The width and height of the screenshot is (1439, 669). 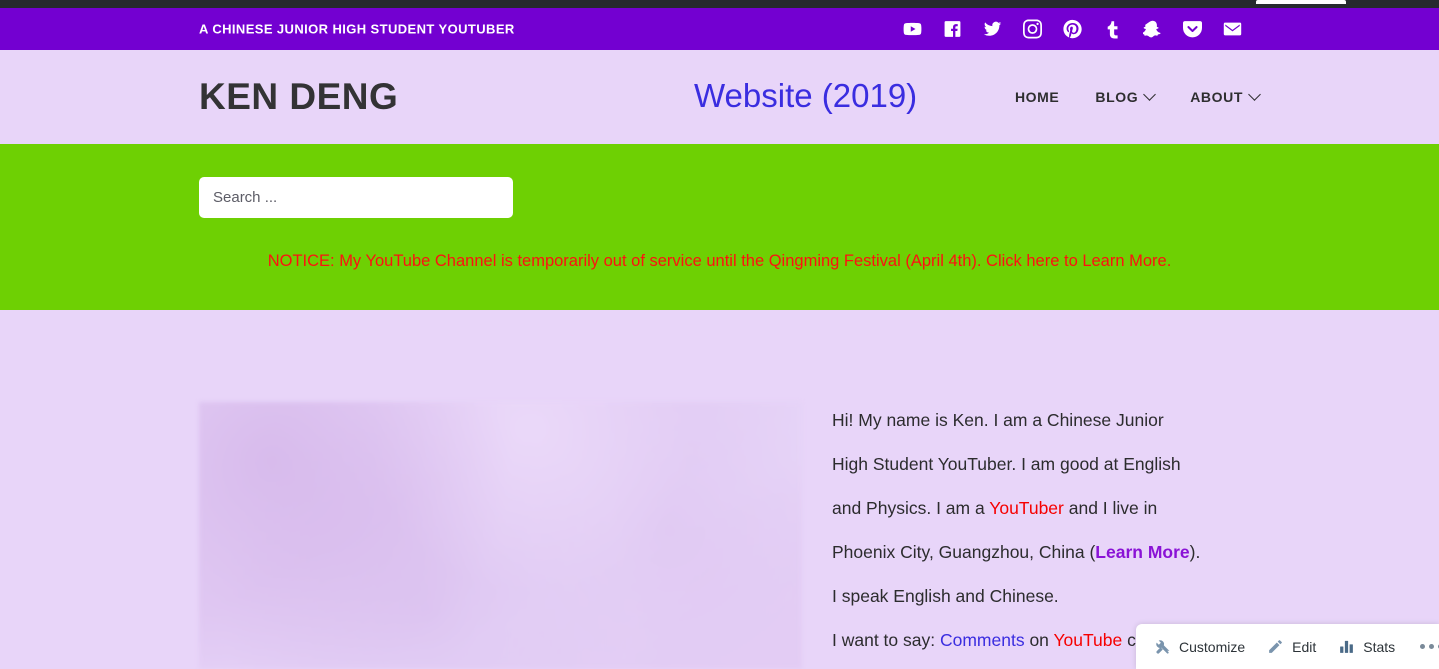 What do you see at coordinates (1026, 508) in the screenshot?
I see `youtuber-link: YouTuber` at bounding box center [1026, 508].